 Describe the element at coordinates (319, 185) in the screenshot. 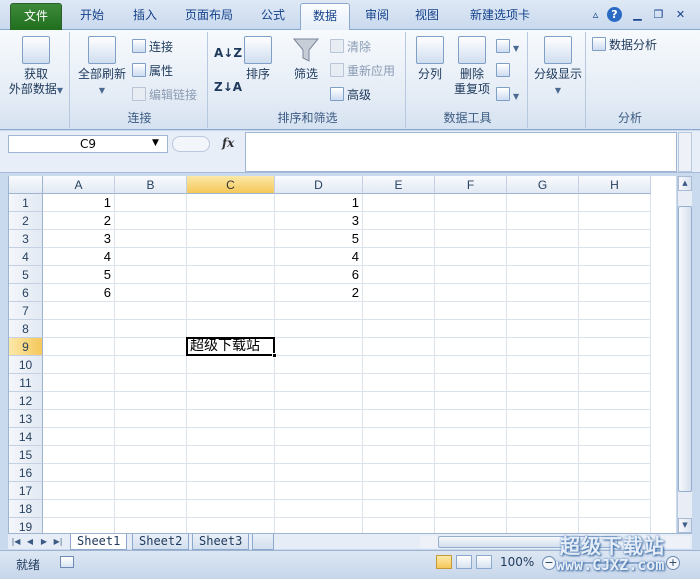

I see `column-header-d: D` at that location.